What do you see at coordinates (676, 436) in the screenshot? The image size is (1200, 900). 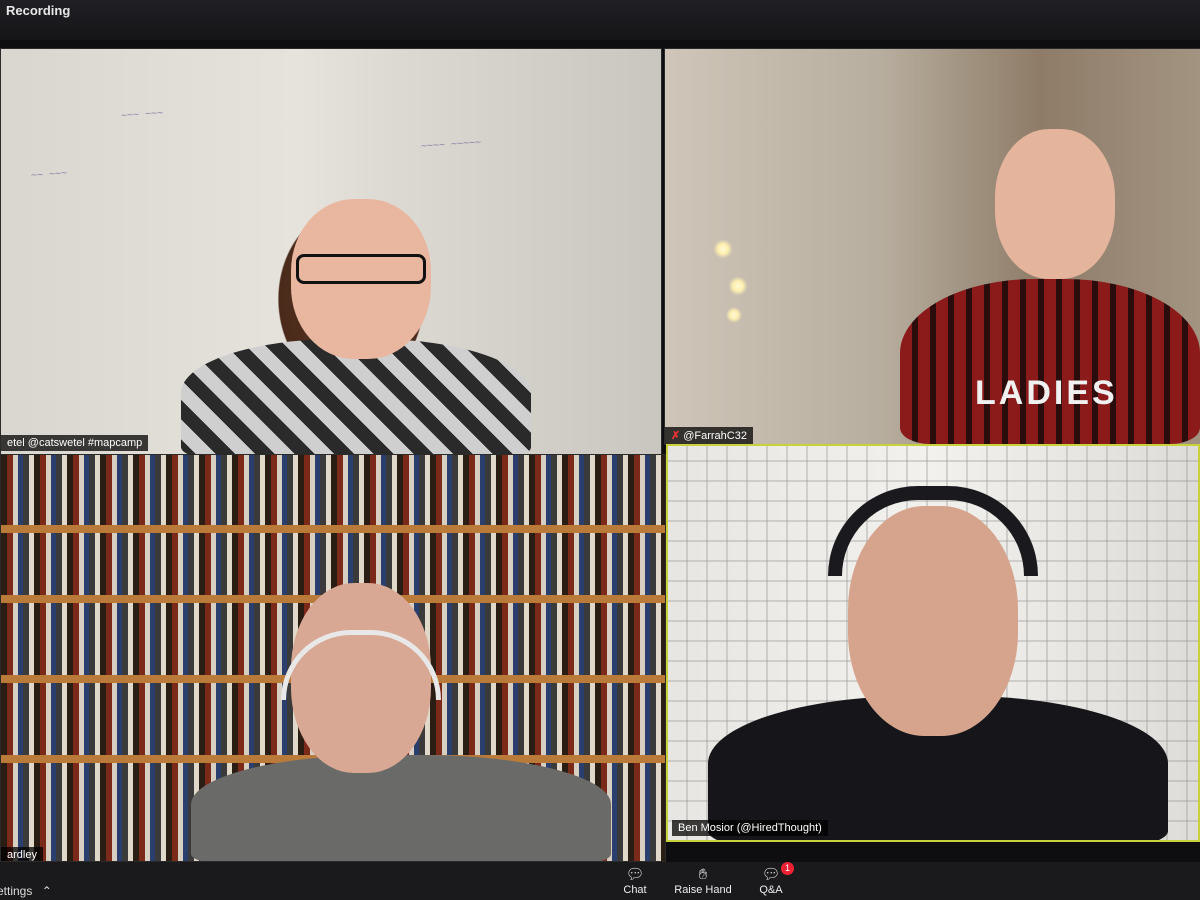 I see `muted-mic-icon: ✗` at bounding box center [676, 436].